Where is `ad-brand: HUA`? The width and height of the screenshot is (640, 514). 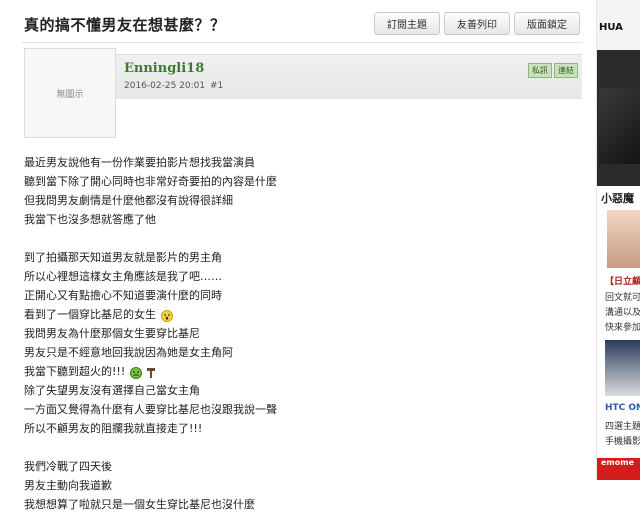 ad-brand: HUA is located at coordinates (611, 27).